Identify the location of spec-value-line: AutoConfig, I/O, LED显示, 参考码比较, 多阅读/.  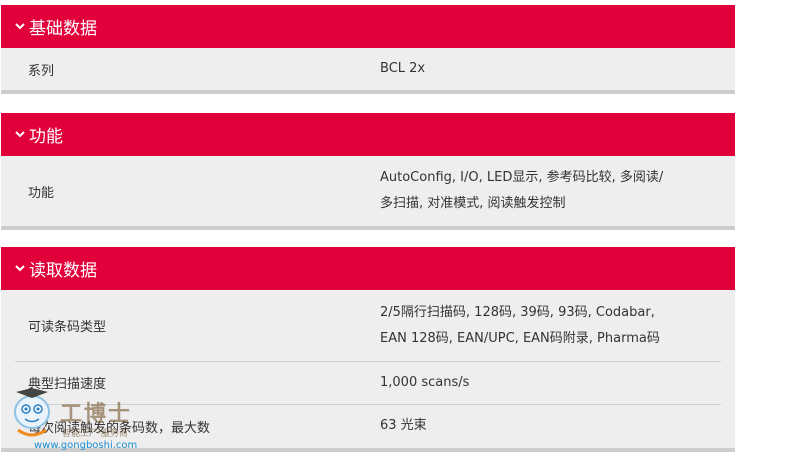
(522, 177).